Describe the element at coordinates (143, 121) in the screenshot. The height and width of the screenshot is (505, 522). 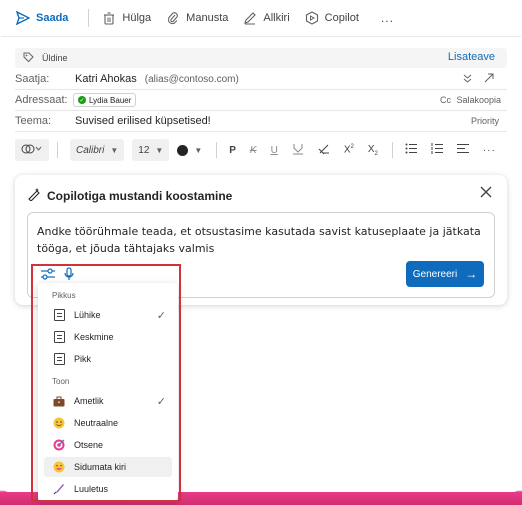
I see `subject-value: Suvised erilised küpsetised!` at that location.